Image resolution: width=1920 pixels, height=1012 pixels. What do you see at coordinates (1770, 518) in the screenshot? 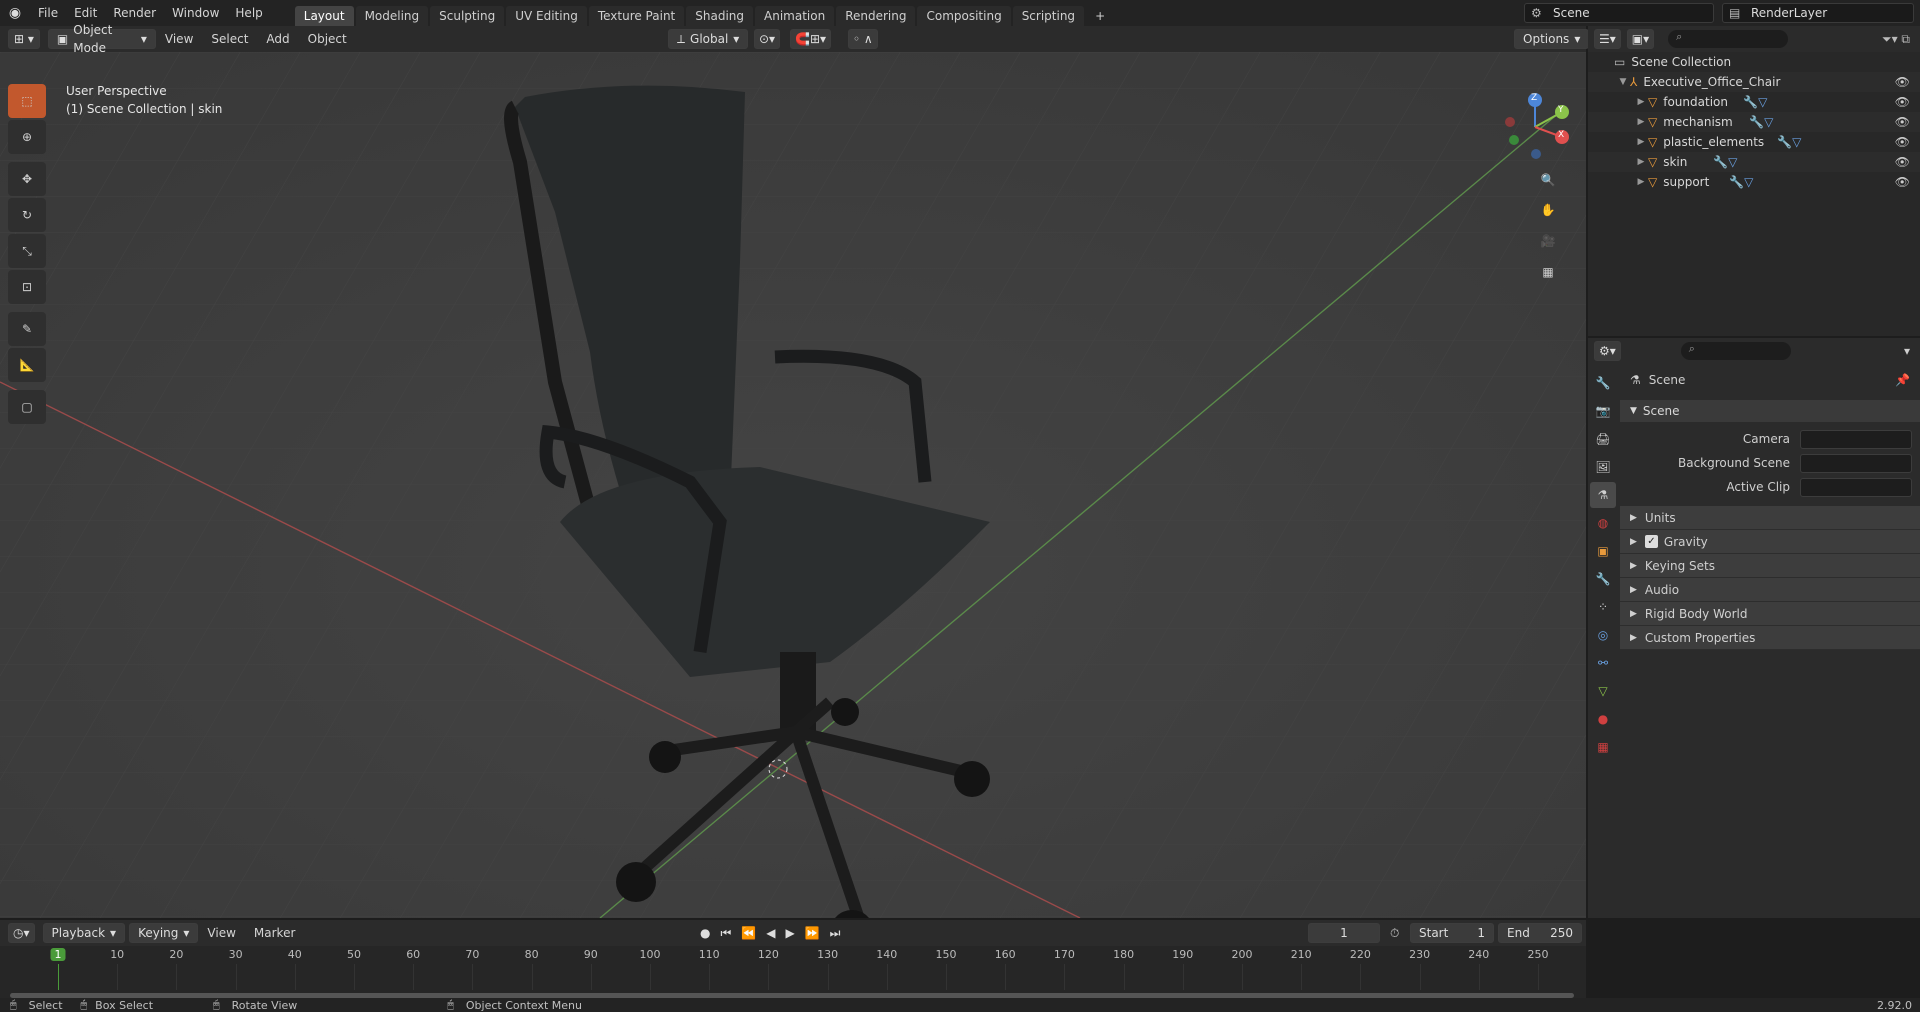
I see `units-panel: ▶ Units` at bounding box center [1770, 518].